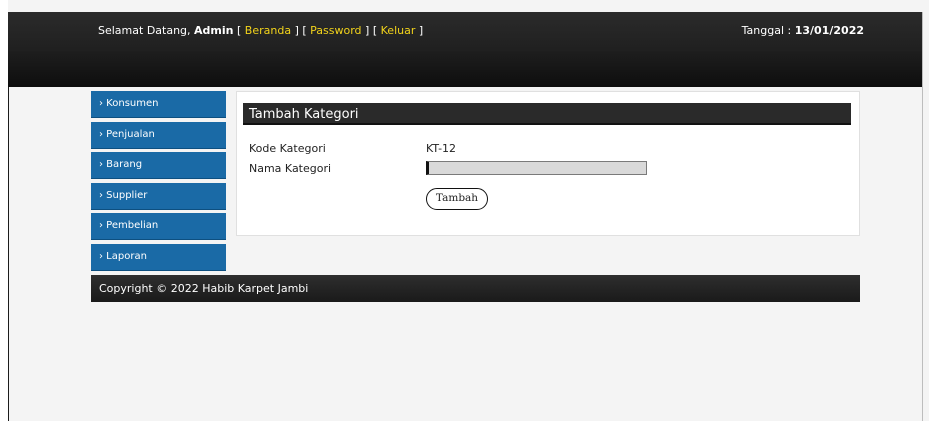 The image size is (929, 421). What do you see at coordinates (475, 288) in the screenshot?
I see `footer: Copyright © 2022 Habib Karpet Jambi` at bounding box center [475, 288].